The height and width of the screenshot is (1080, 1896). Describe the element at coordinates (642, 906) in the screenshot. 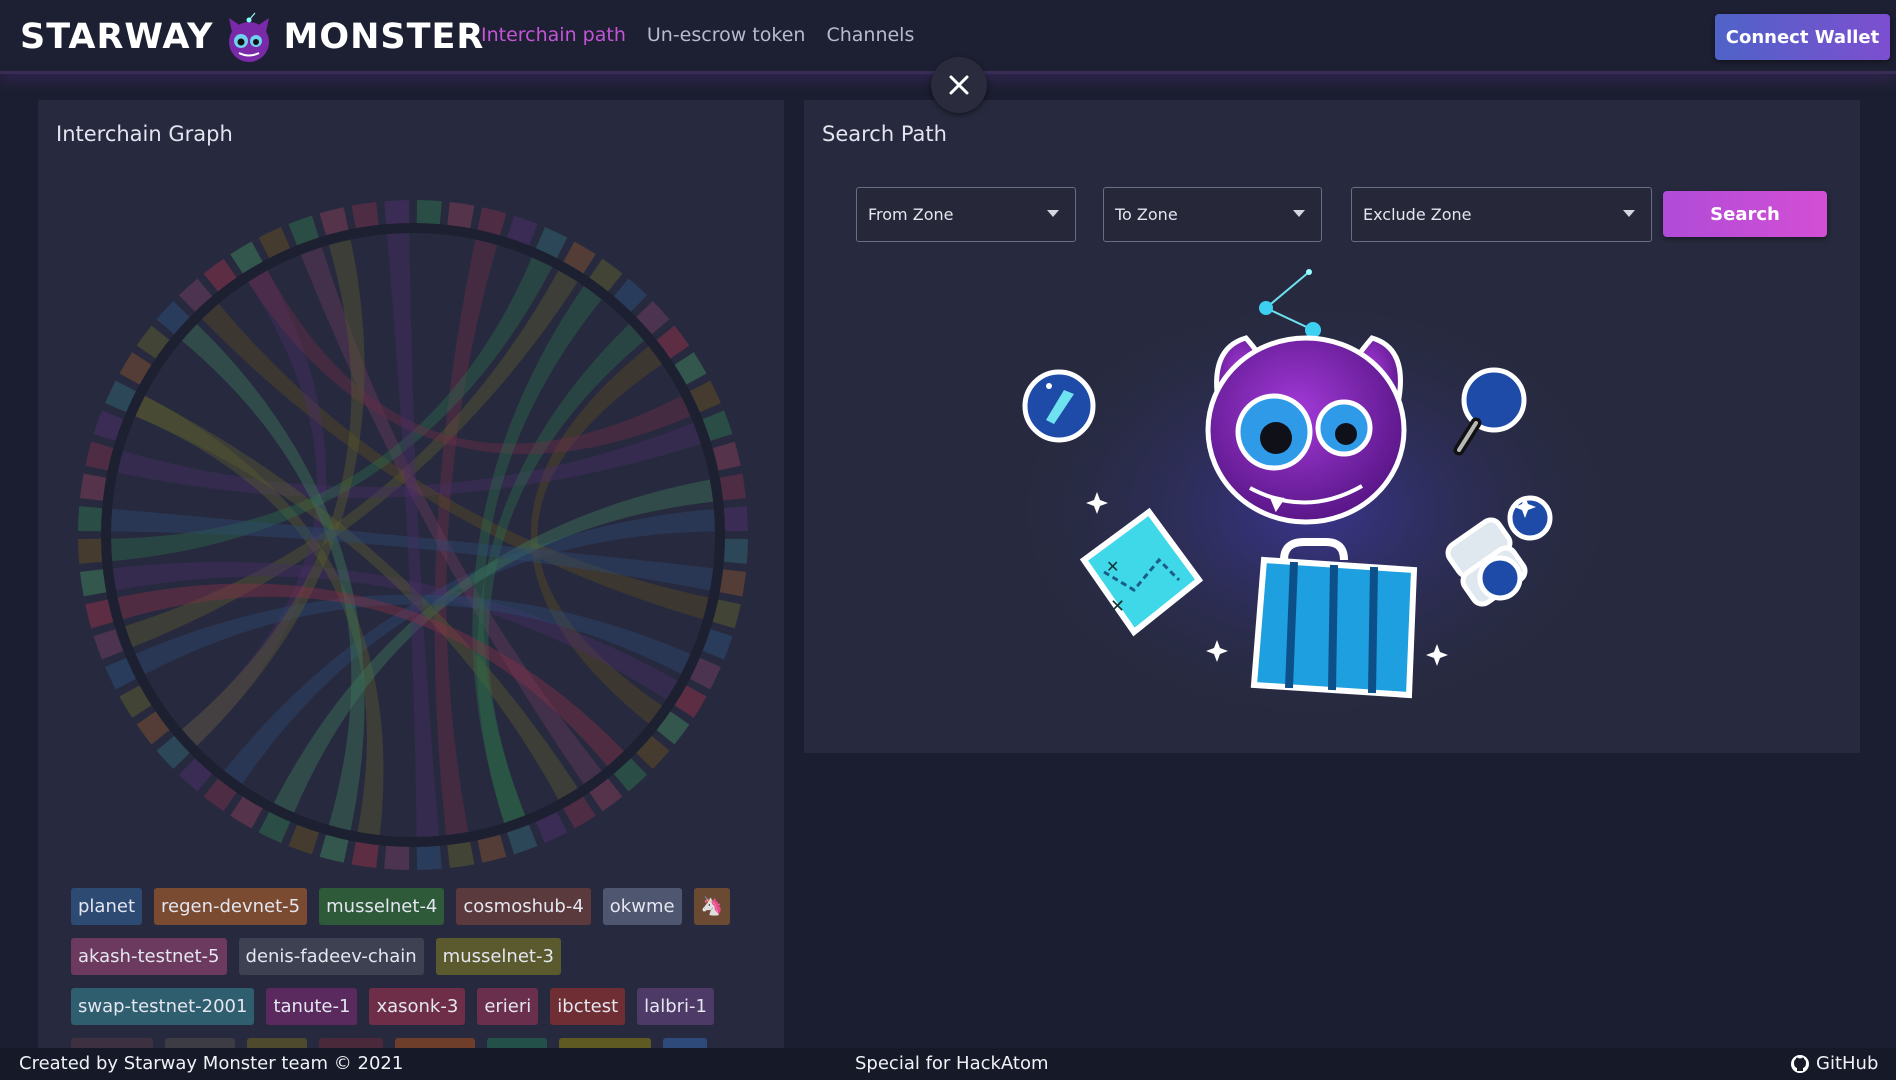

I see `zone-chip: okwme` at that location.